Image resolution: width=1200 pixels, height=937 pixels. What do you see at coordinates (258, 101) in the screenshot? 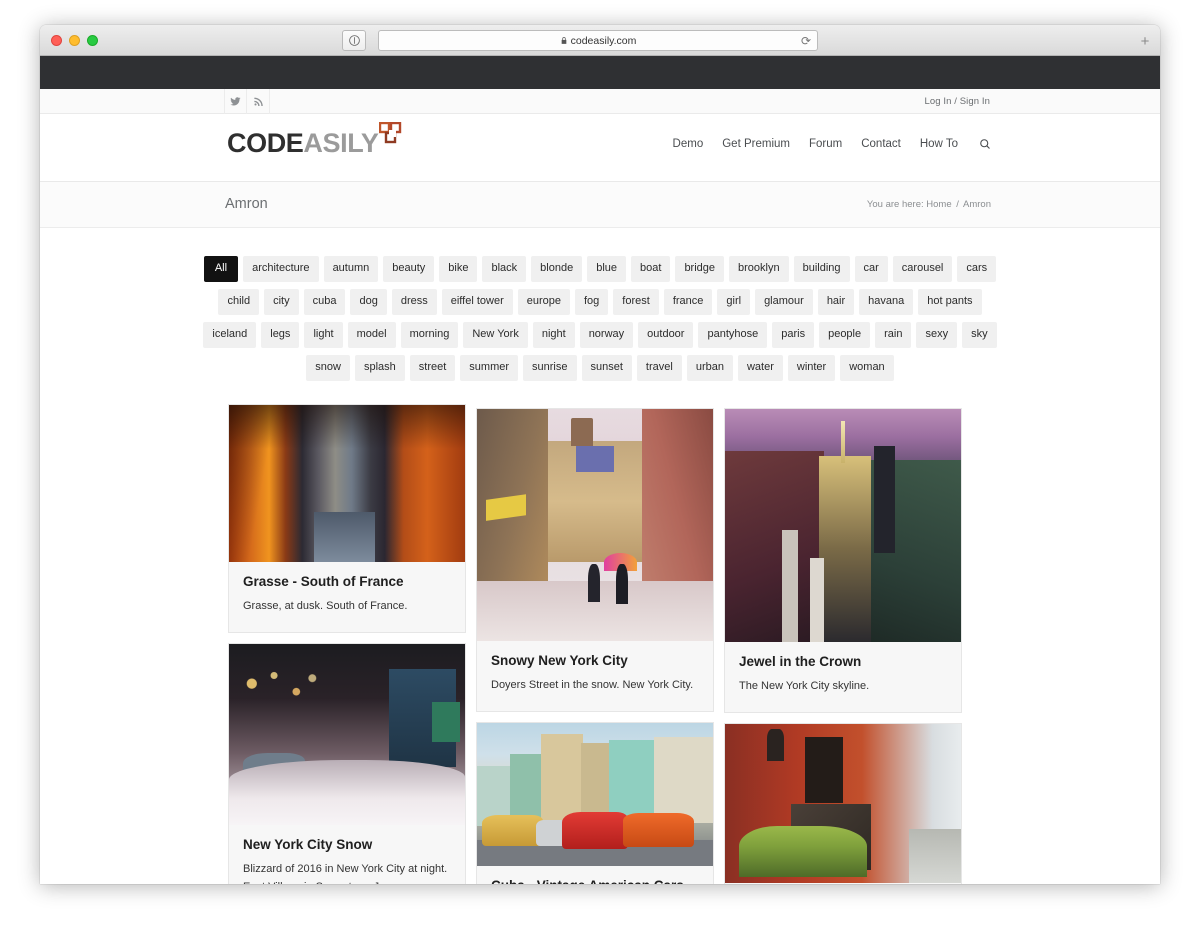
I see `rss-icon` at bounding box center [258, 101].